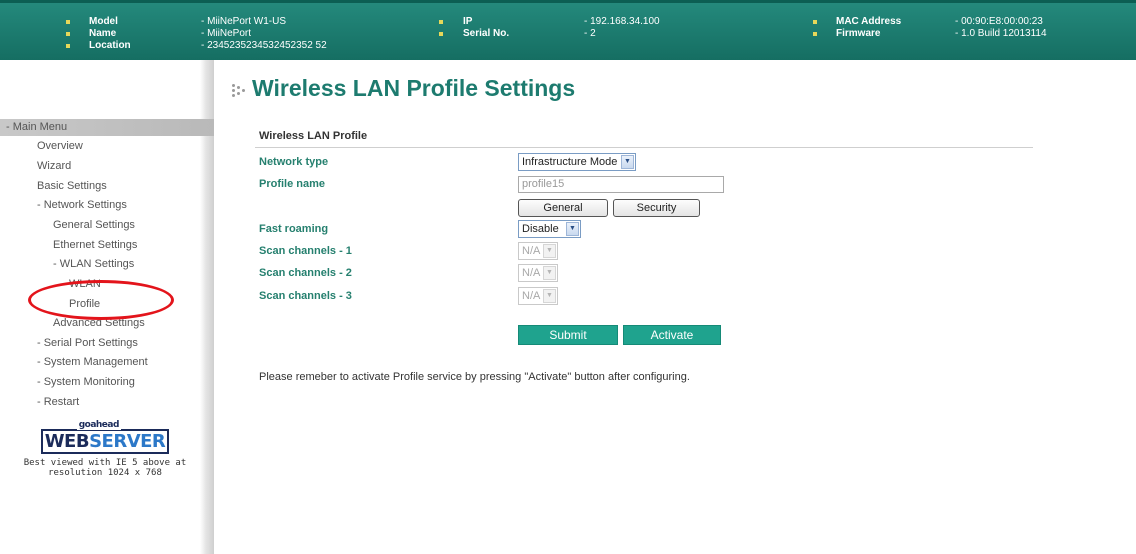 Image resolution: width=1136 pixels, height=554 pixels. I want to click on main-menu-header: - Main Menu, so click(107, 127).